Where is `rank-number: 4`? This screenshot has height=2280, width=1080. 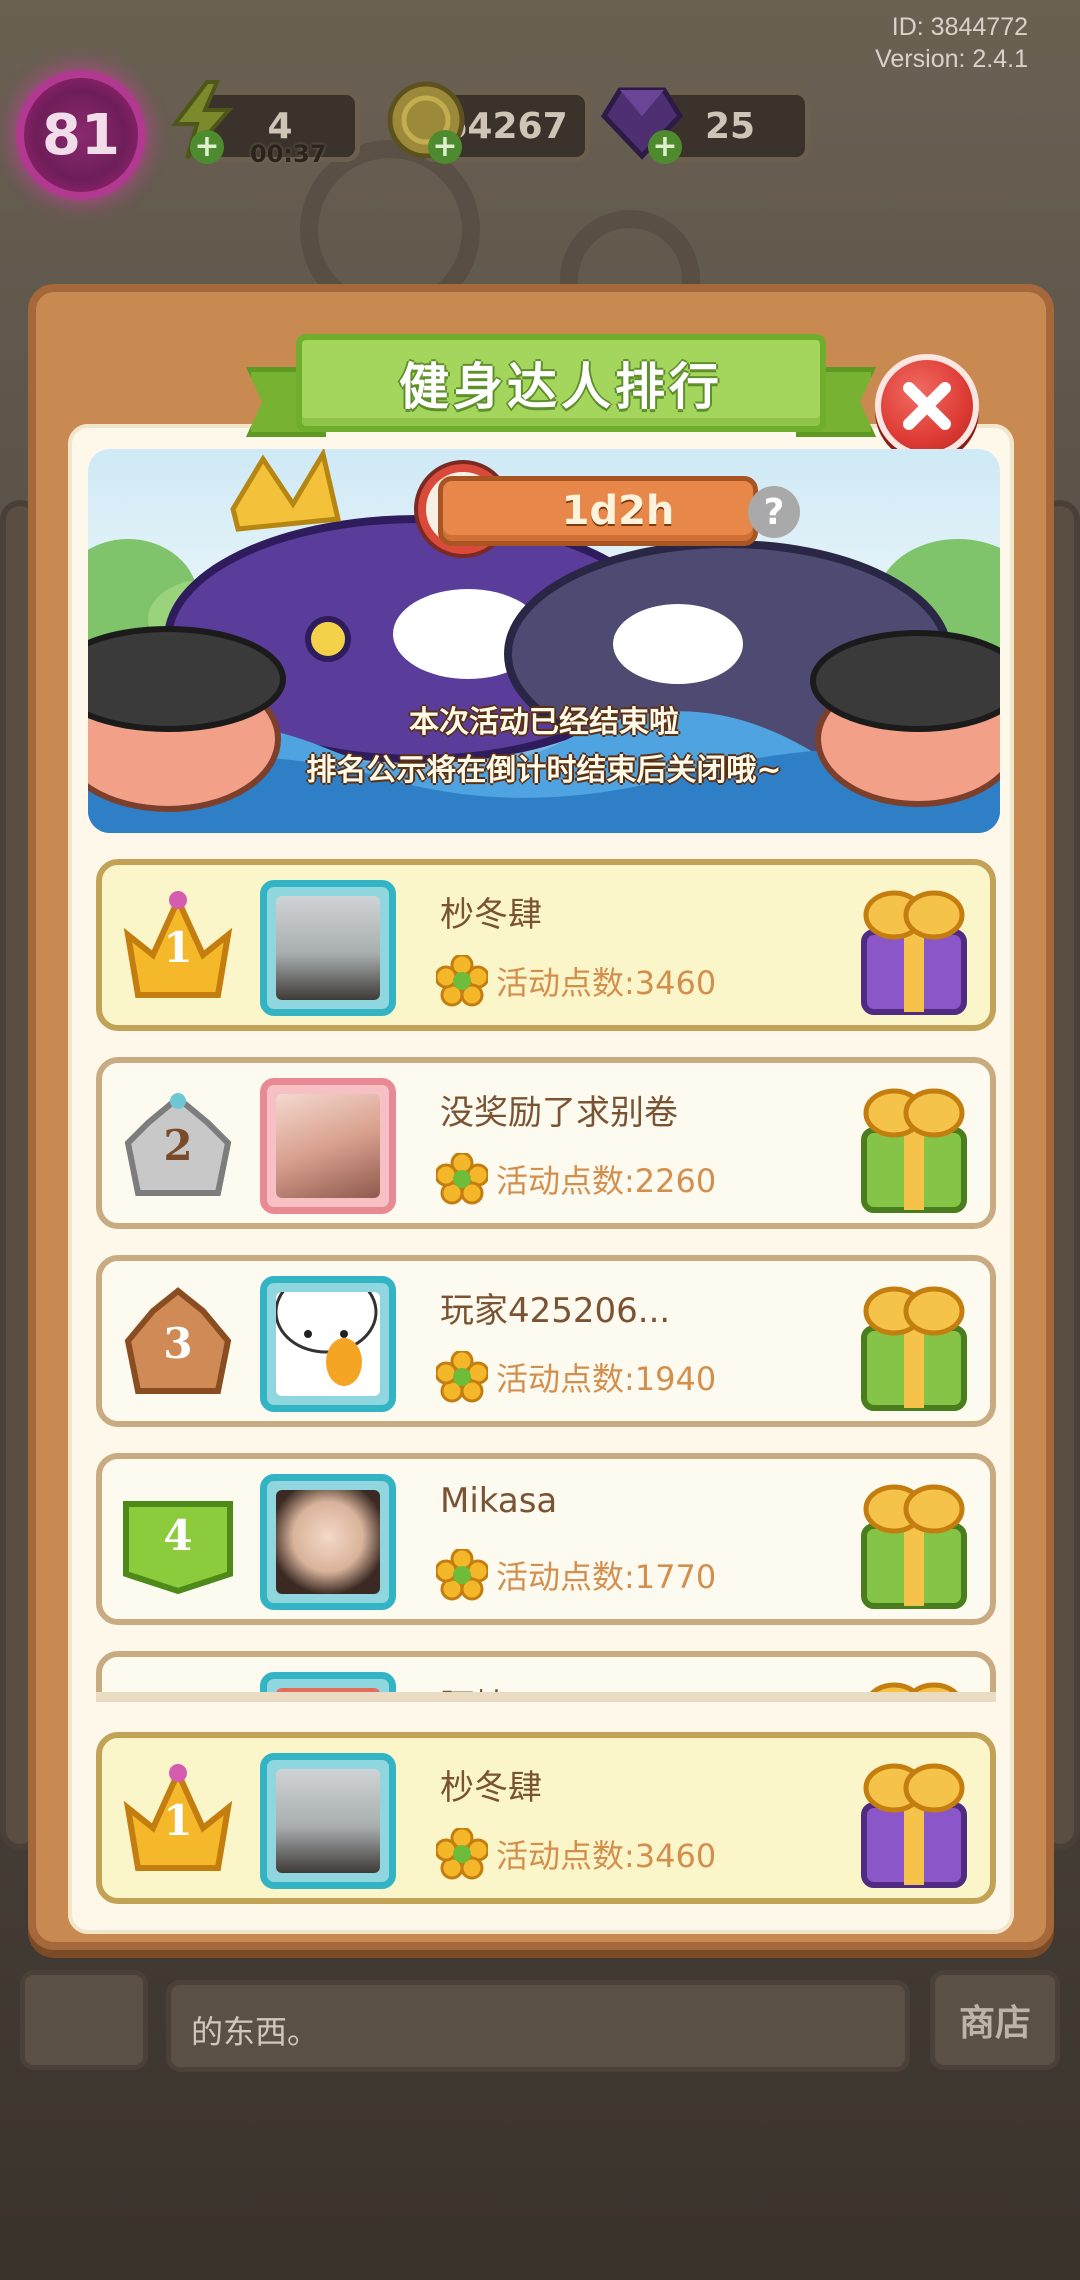 rank-number: 4 is located at coordinates (178, 1535).